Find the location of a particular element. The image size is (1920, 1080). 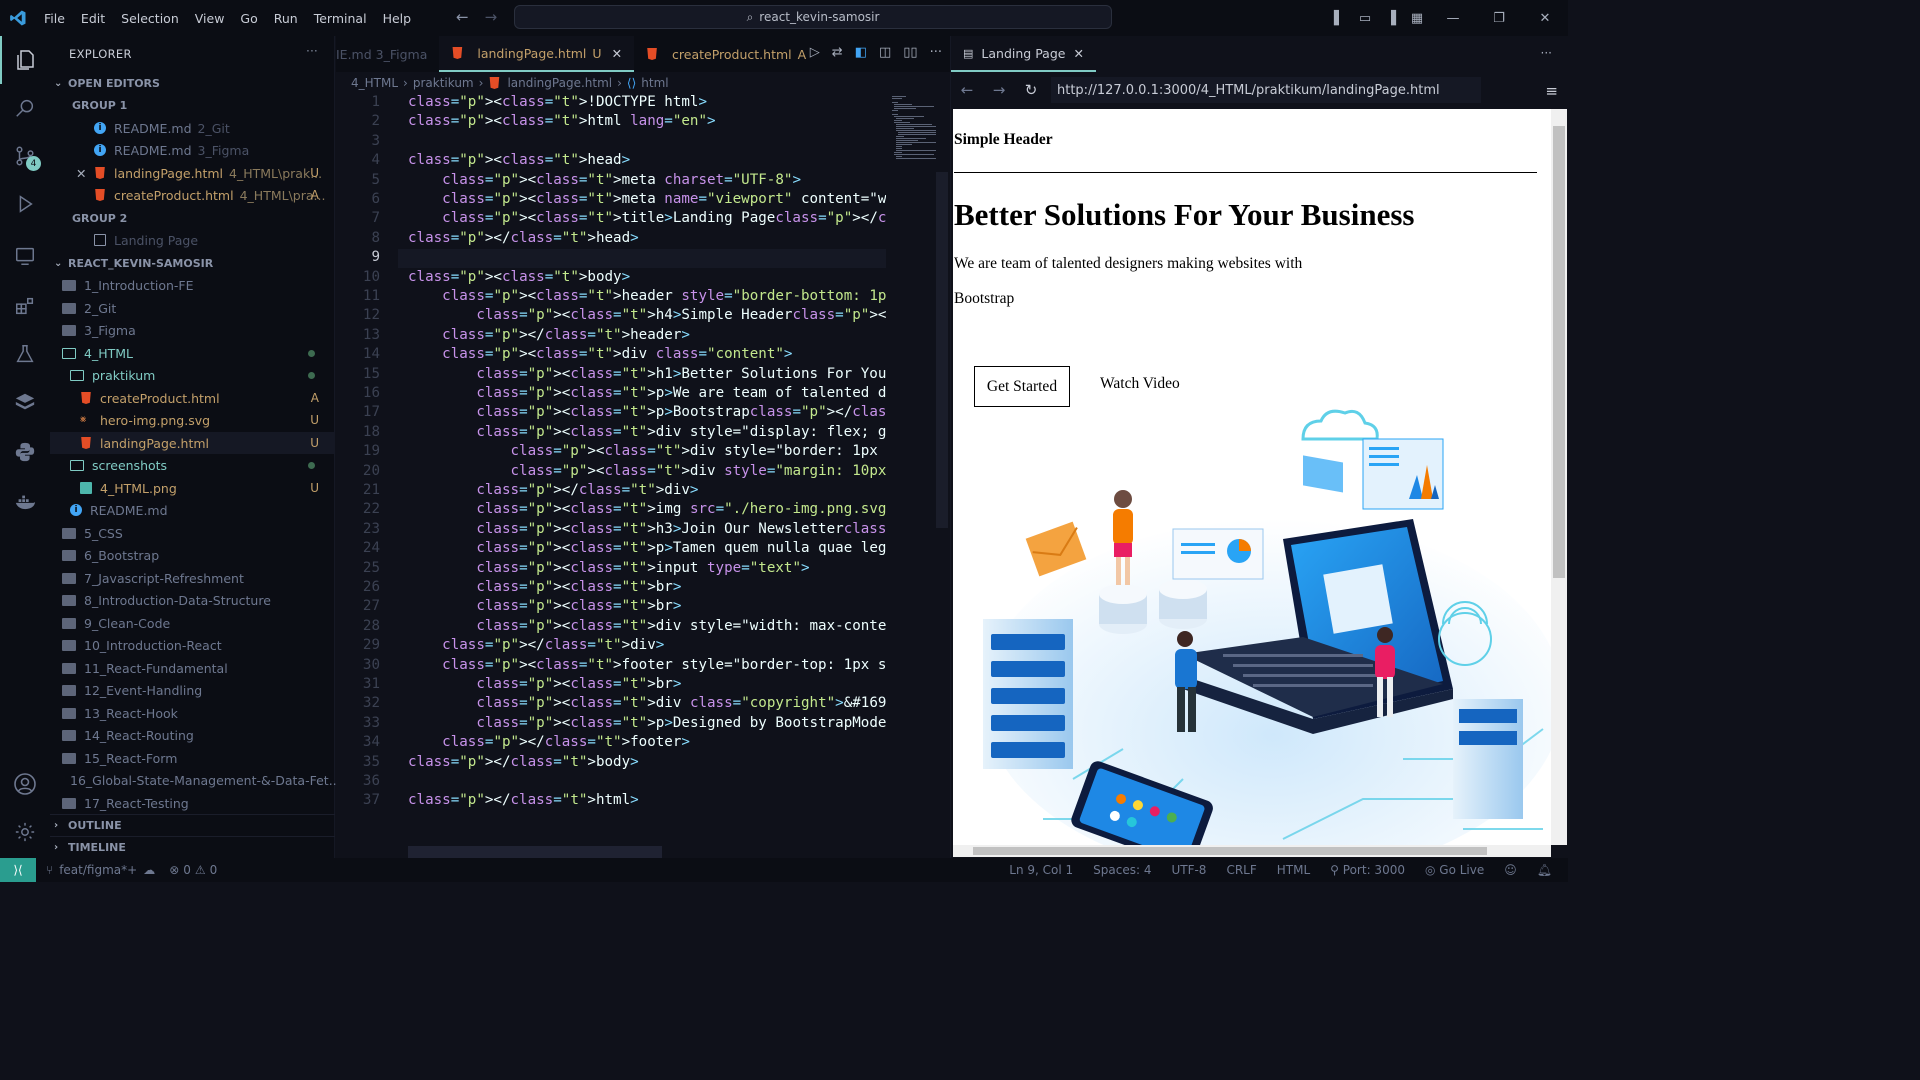

code-line: class="p"><class="t">!DOCTYPE html> is located at coordinates (647, 102).